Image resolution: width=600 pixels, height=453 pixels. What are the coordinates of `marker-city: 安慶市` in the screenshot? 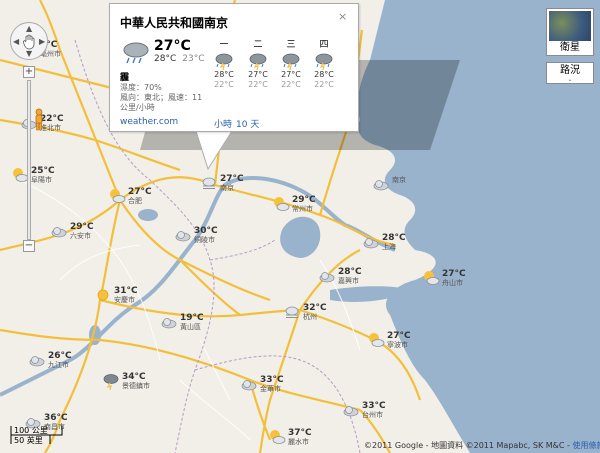 It's located at (124, 300).